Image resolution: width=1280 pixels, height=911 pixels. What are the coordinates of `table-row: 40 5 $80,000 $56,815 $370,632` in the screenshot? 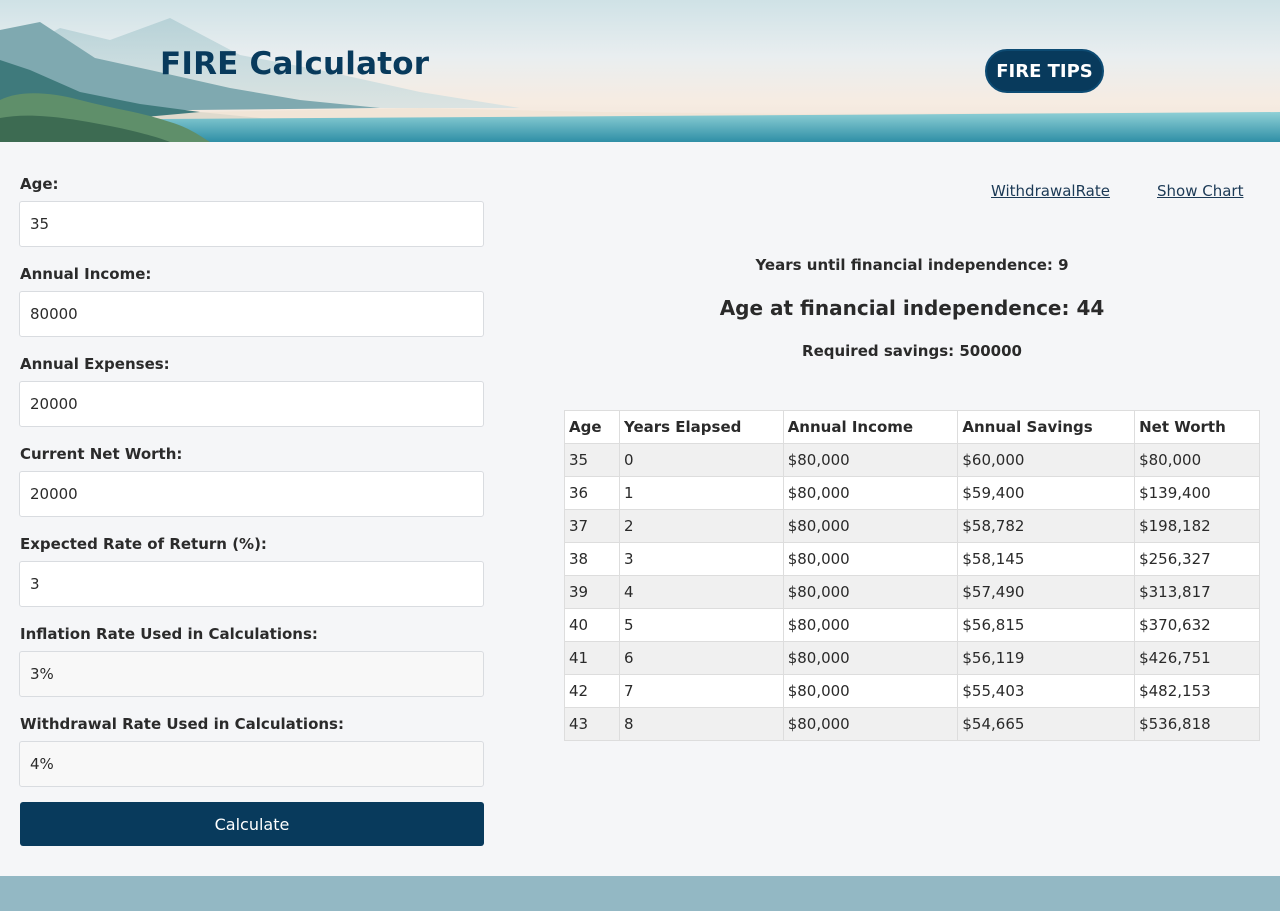 It's located at (912, 625).